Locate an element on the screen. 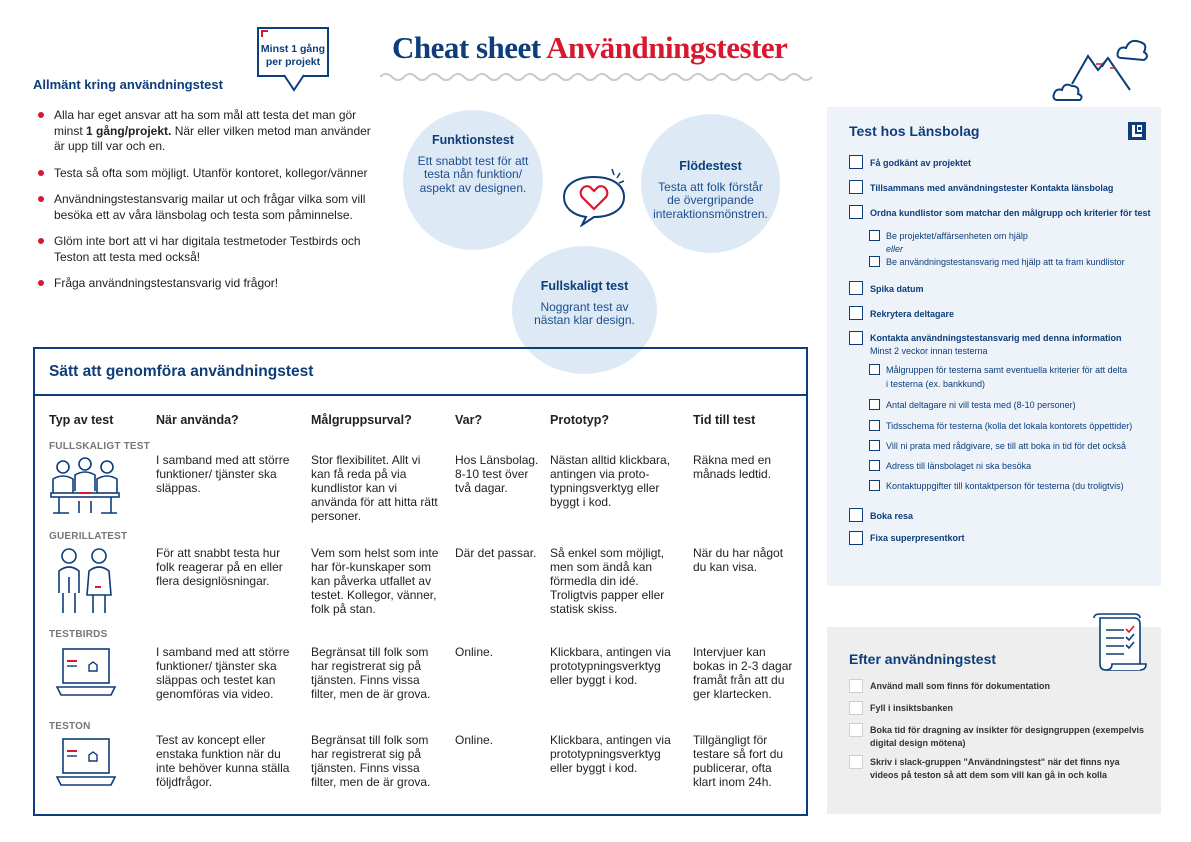 The image size is (1191, 842). cell-tid: När du har något du kan visa. is located at coordinates (738, 560).